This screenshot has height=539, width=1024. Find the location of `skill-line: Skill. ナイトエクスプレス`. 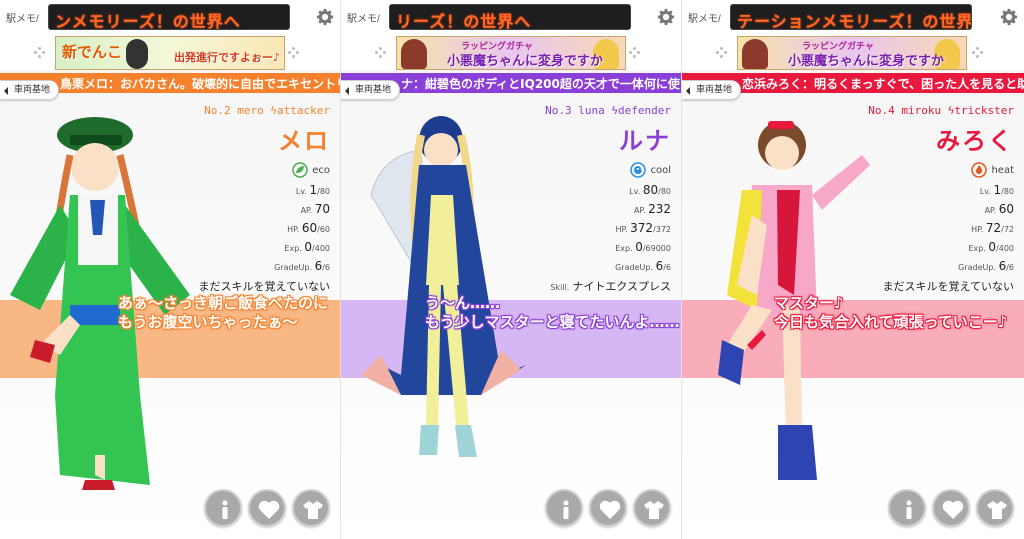

skill-line: Skill. ナイトエクスプレス is located at coordinates (608, 286).